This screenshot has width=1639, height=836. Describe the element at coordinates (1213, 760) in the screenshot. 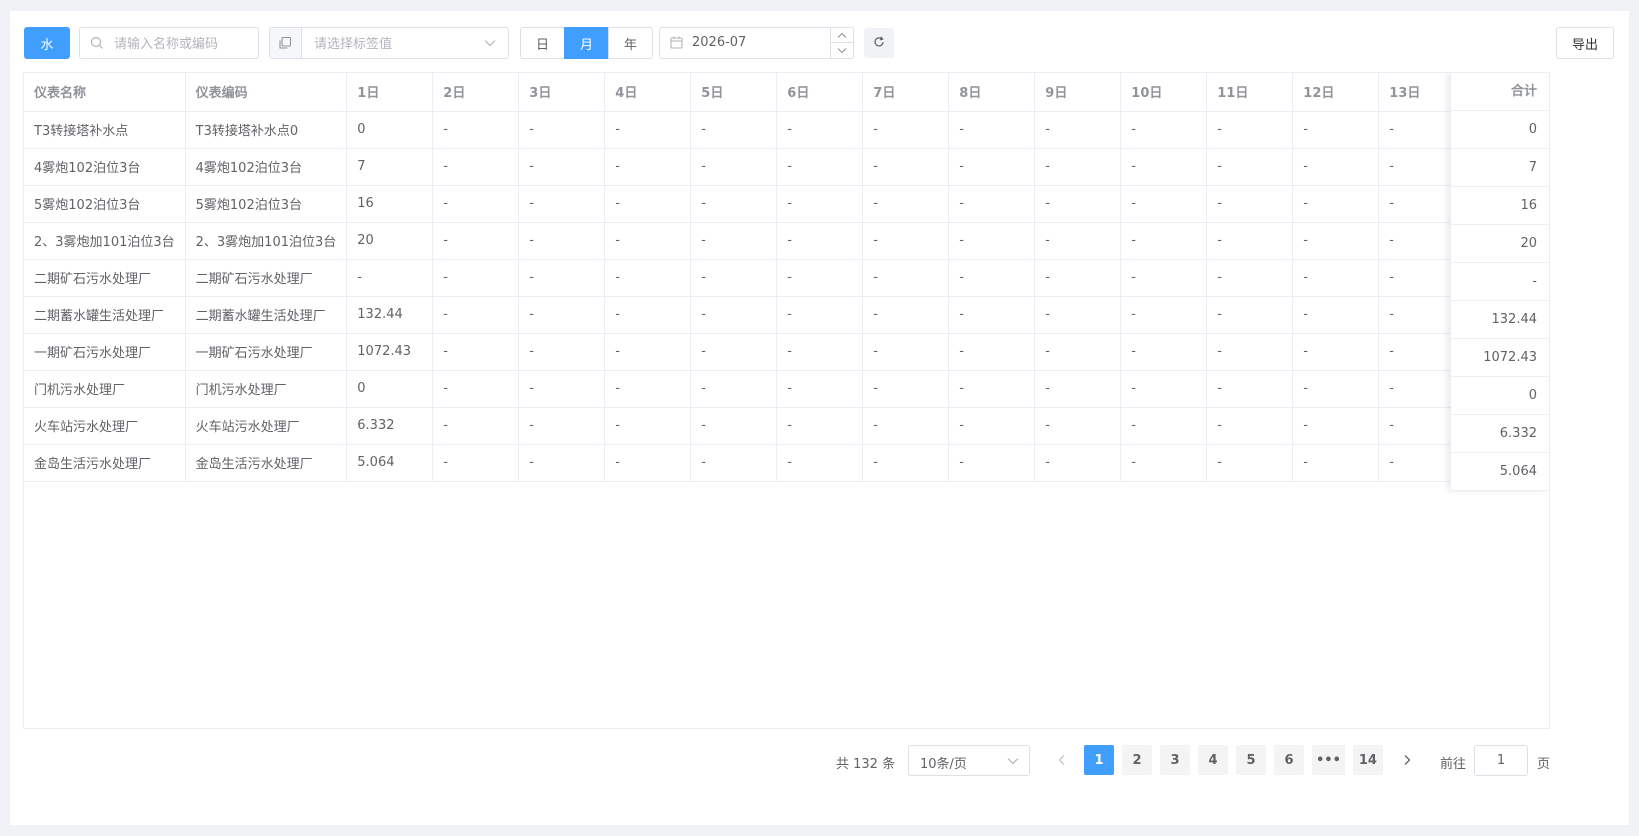

I see `page-button: 4` at that location.